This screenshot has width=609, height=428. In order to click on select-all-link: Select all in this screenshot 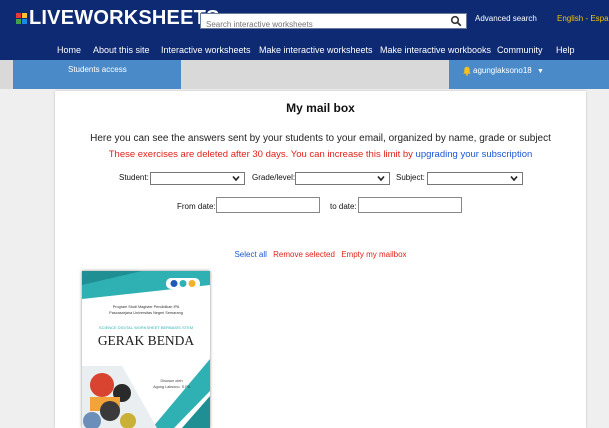, I will do `click(250, 254)`.